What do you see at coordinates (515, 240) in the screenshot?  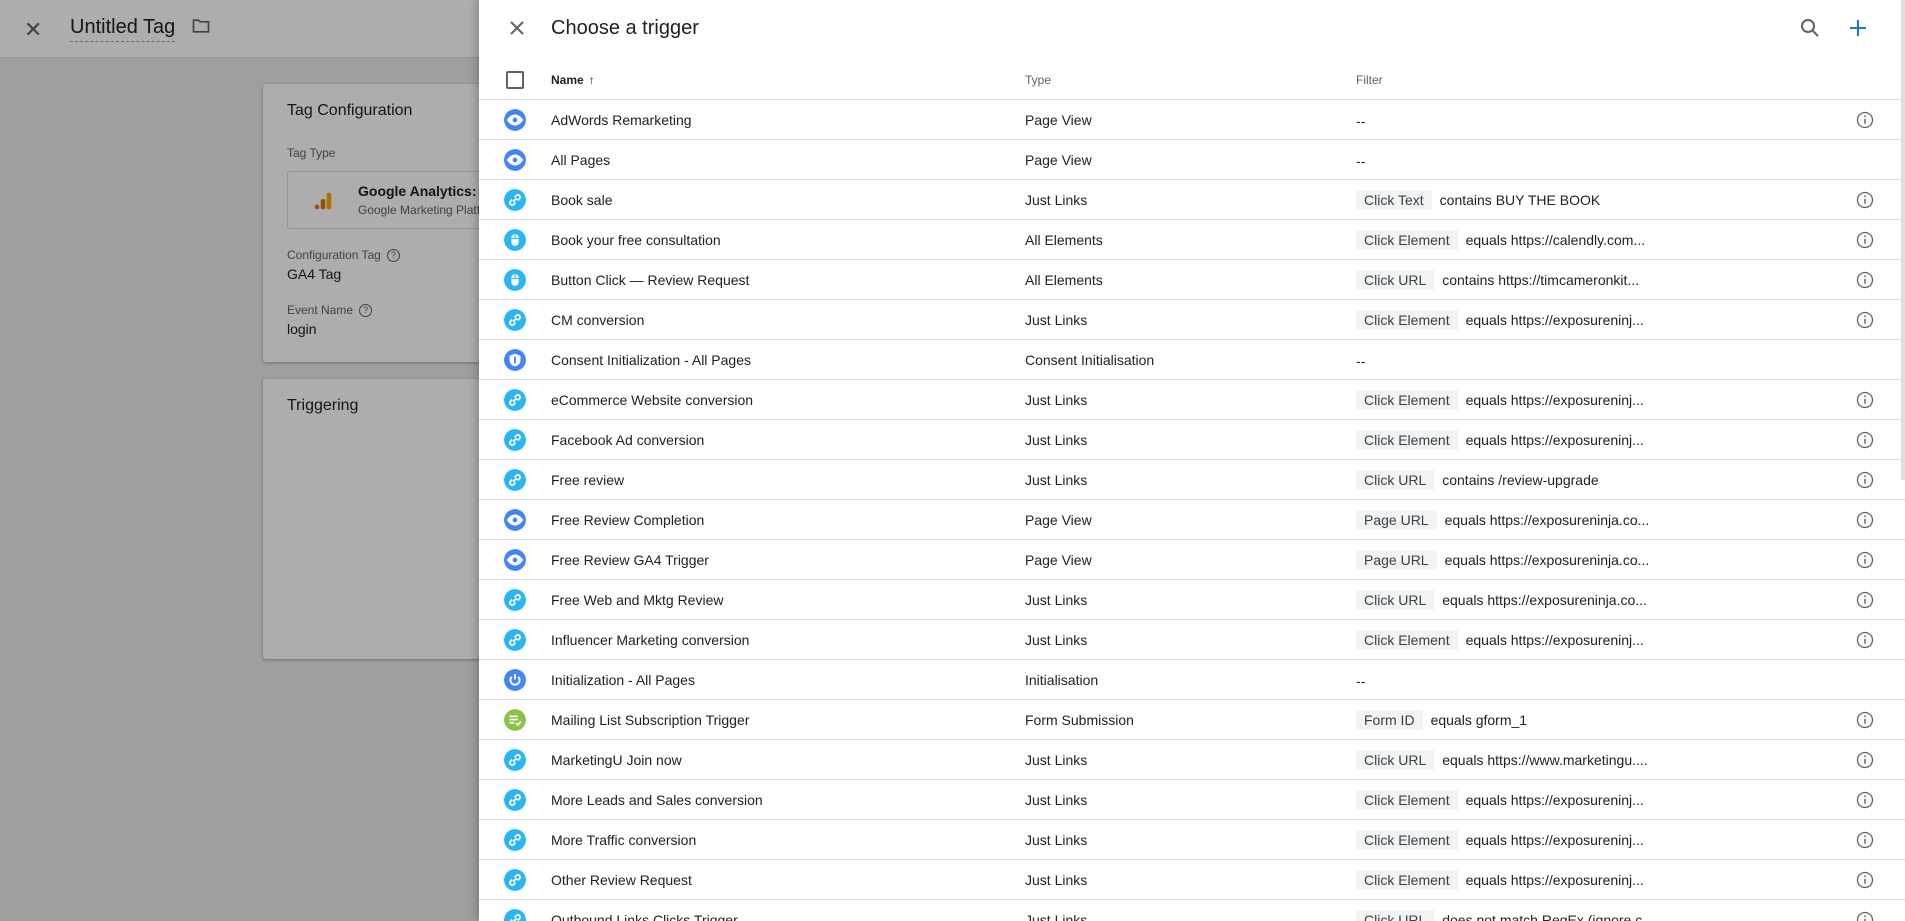 I see `mouse-icon` at bounding box center [515, 240].